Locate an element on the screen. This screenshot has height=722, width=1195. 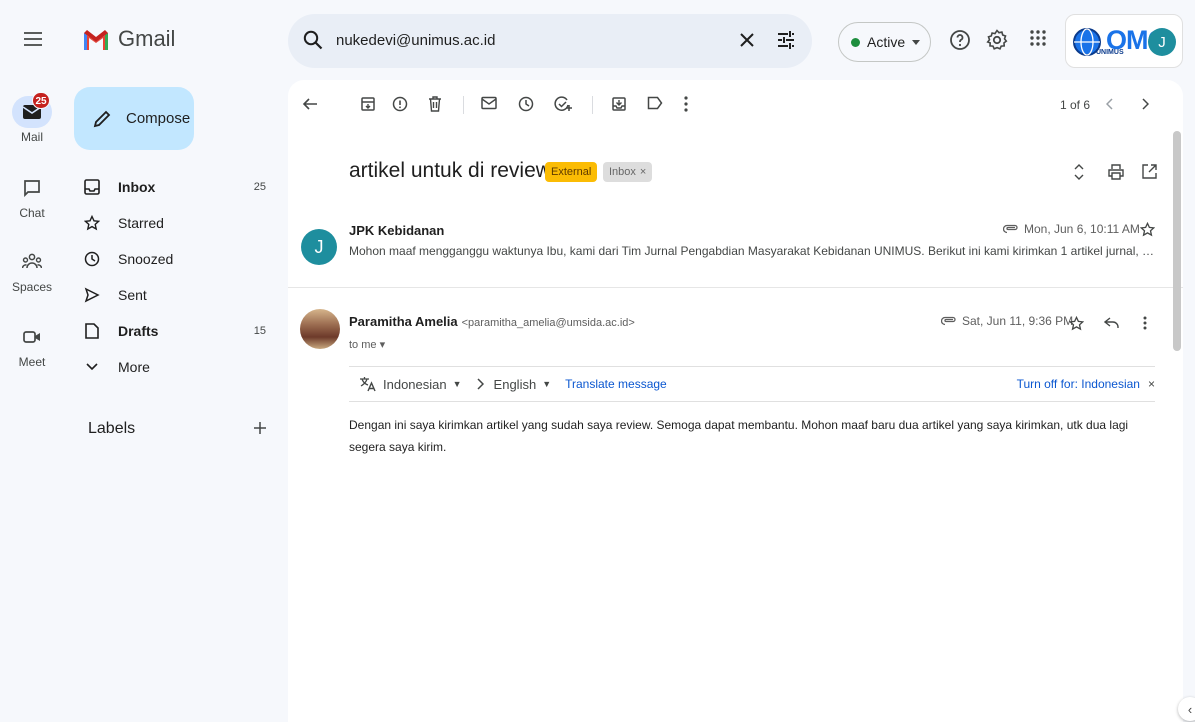
delete-trash-icon is located at coordinates (435, 104).